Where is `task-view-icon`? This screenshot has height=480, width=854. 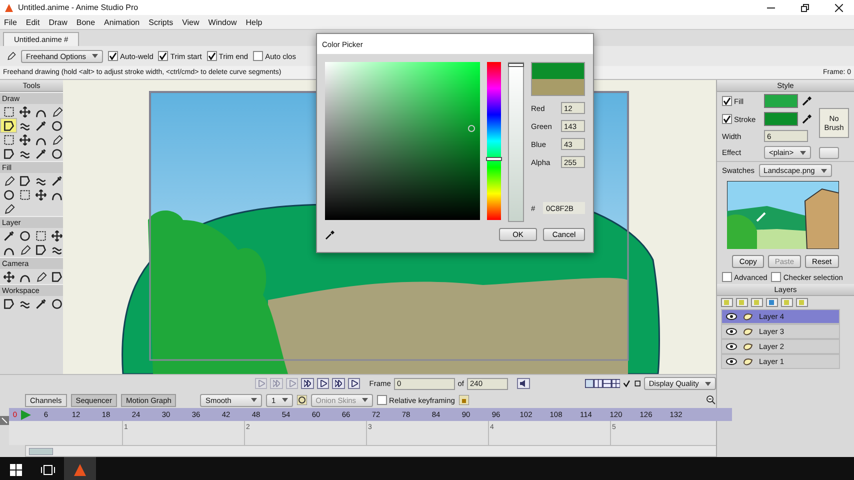 task-view-icon is located at coordinates (48, 469).